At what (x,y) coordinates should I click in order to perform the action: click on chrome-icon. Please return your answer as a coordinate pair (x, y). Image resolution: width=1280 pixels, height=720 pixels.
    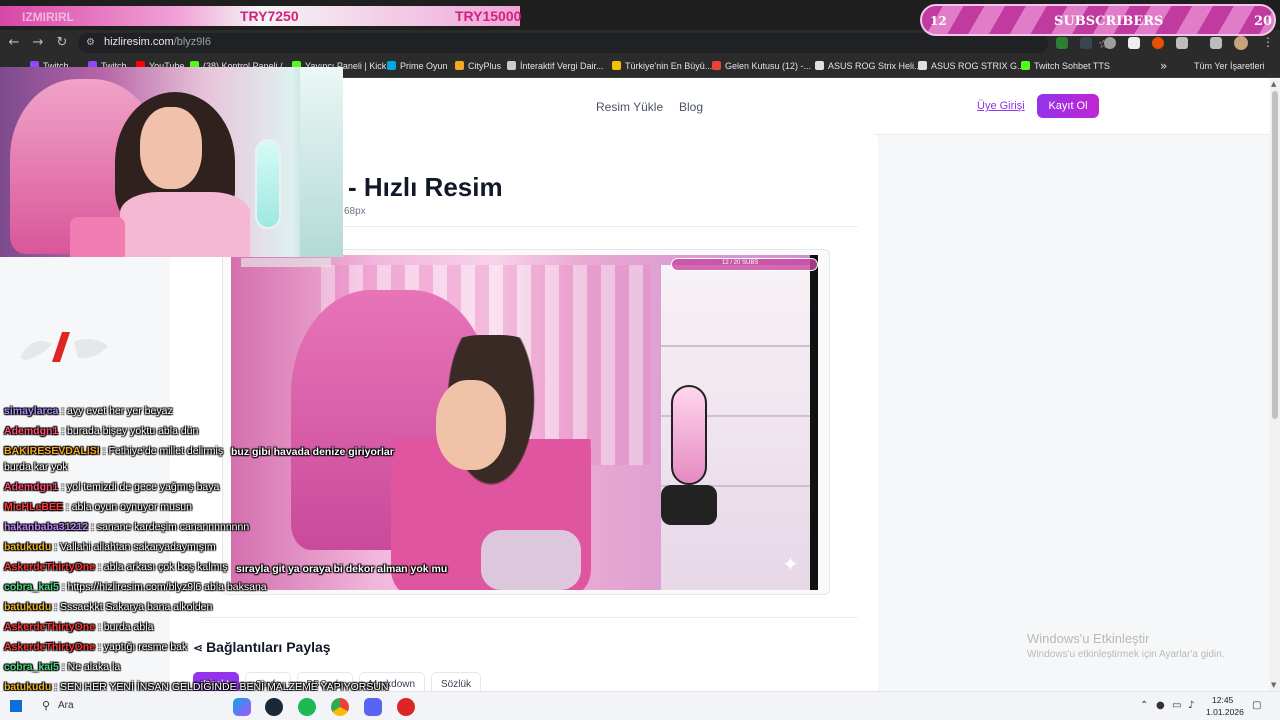
    Looking at the image, I should click on (340, 707).